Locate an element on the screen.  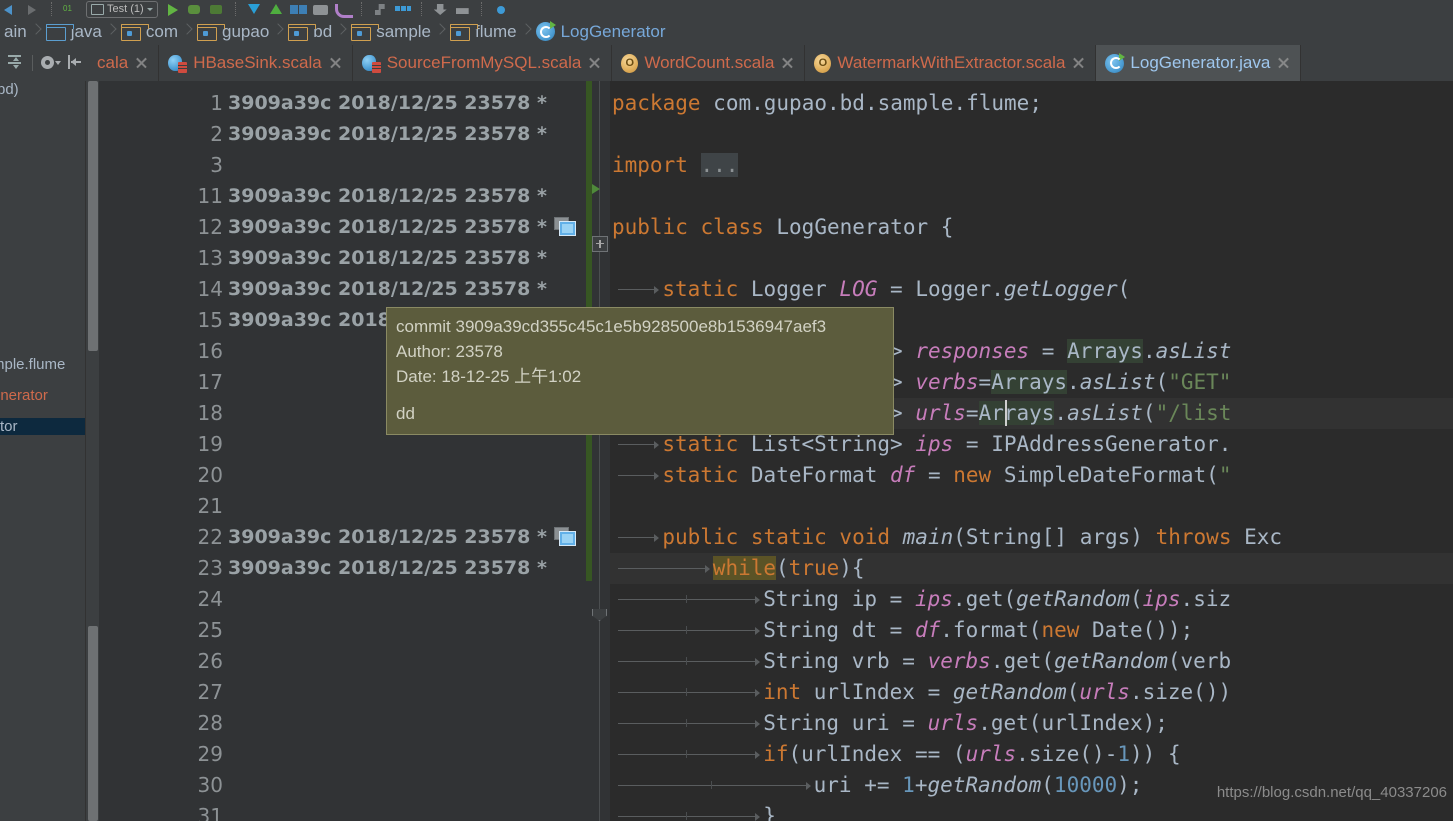
collapse-all-icon is located at coordinates (15, 63).